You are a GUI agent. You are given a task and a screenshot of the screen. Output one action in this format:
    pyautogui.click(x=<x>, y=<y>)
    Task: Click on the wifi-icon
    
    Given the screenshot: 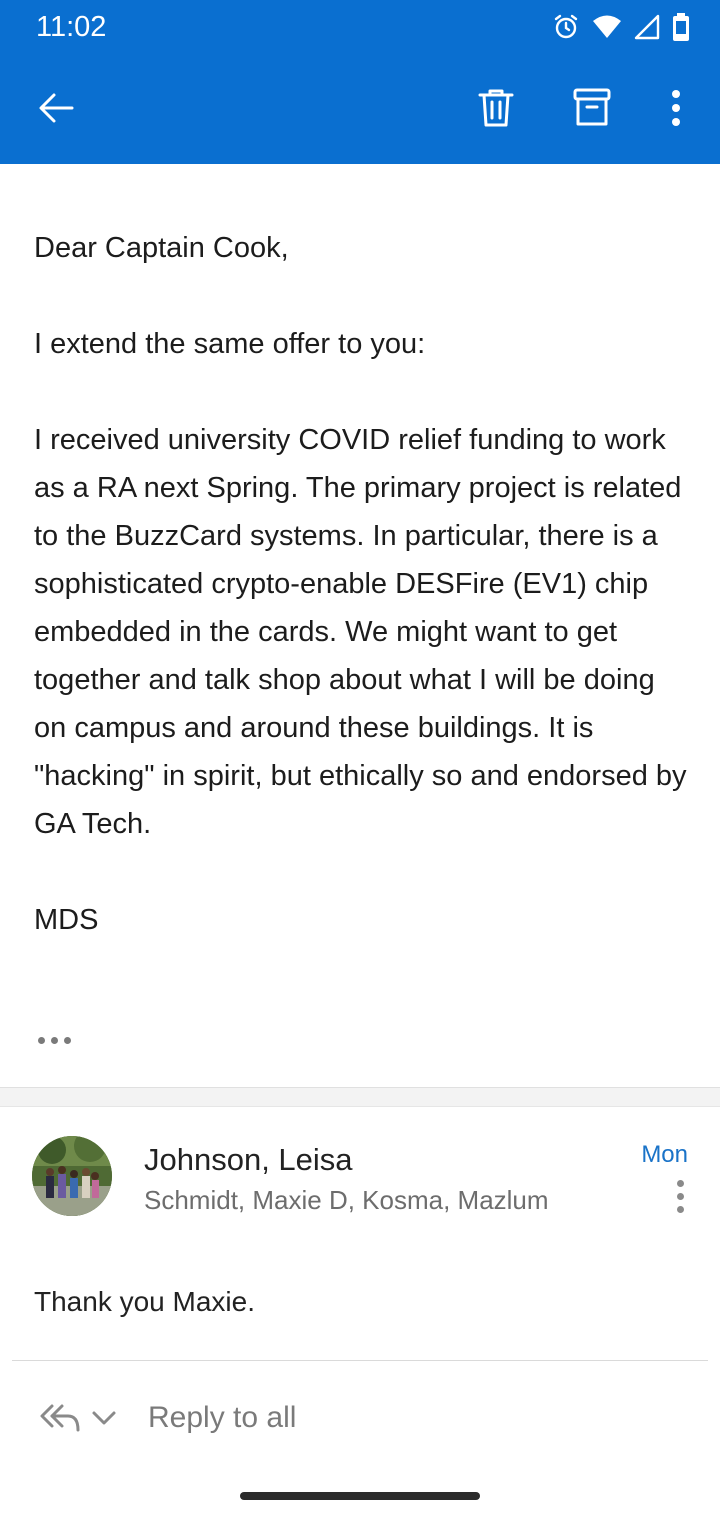 What is the action you would take?
    pyautogui.click(x=607, y=27)
    